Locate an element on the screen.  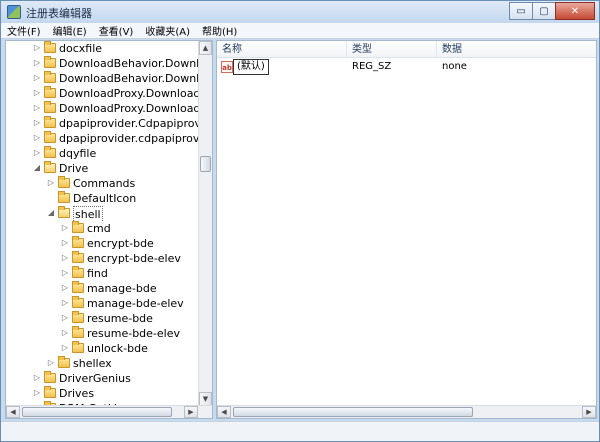
tree-item: ▷ Drives is located at coordinates (103, 393).